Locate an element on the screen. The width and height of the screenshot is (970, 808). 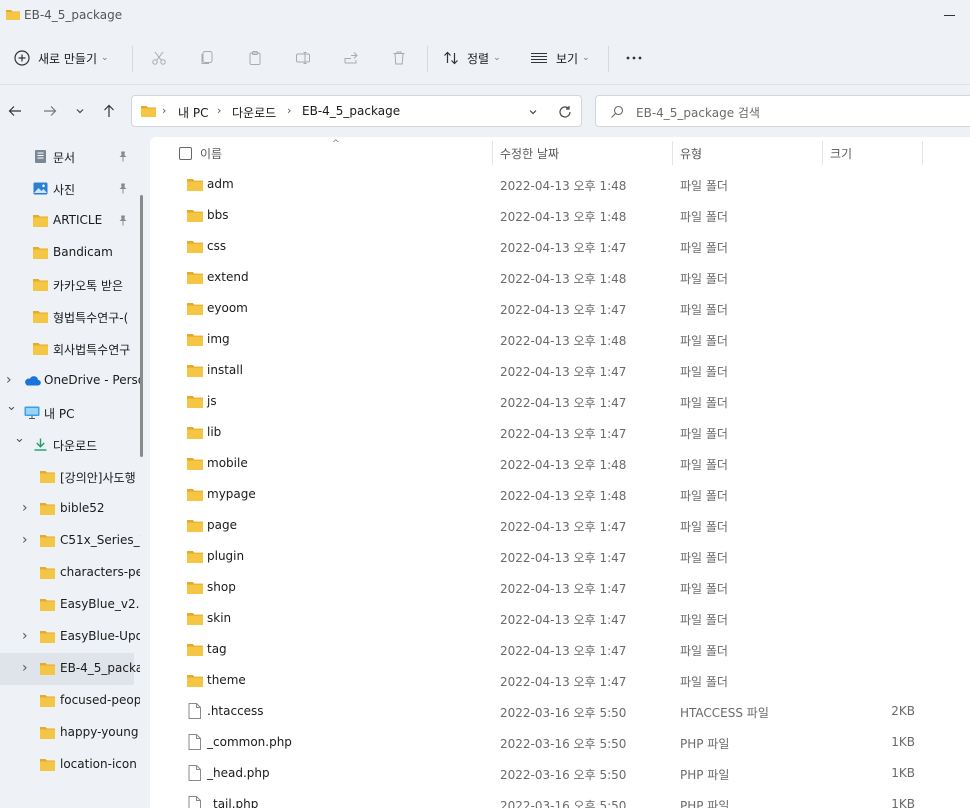
nav-item: › bible52 is located at coordinates (67, 509).